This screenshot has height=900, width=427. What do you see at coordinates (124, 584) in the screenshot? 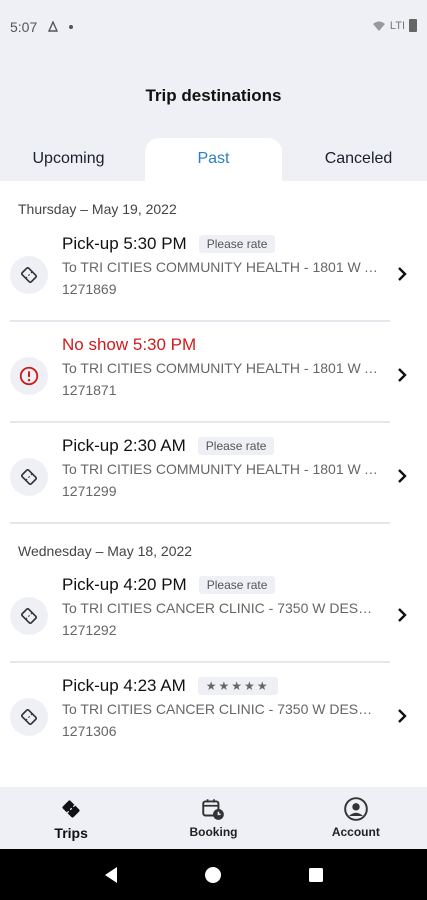
I see `trip-title: Pick-up 4:20 PM` at bounding box center [124, 584].